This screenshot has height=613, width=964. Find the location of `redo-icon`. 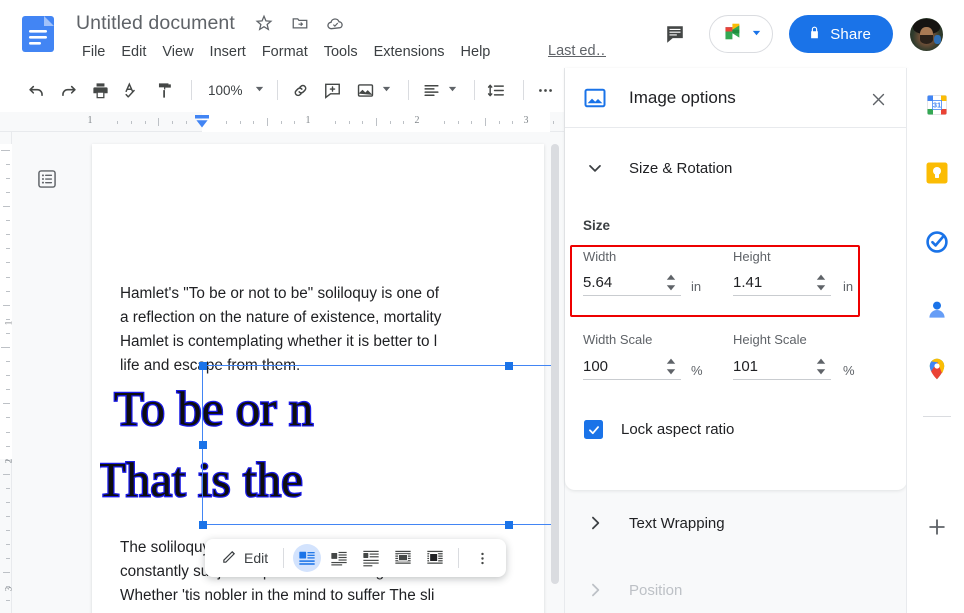

redo-icon is located at coordinates (68, 90).